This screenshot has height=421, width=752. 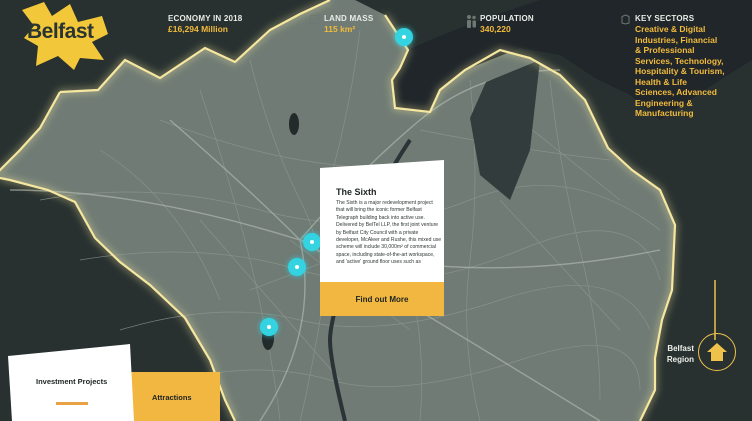 I want to click on region-label-line1: Belfast, so click(x=680, y=348).